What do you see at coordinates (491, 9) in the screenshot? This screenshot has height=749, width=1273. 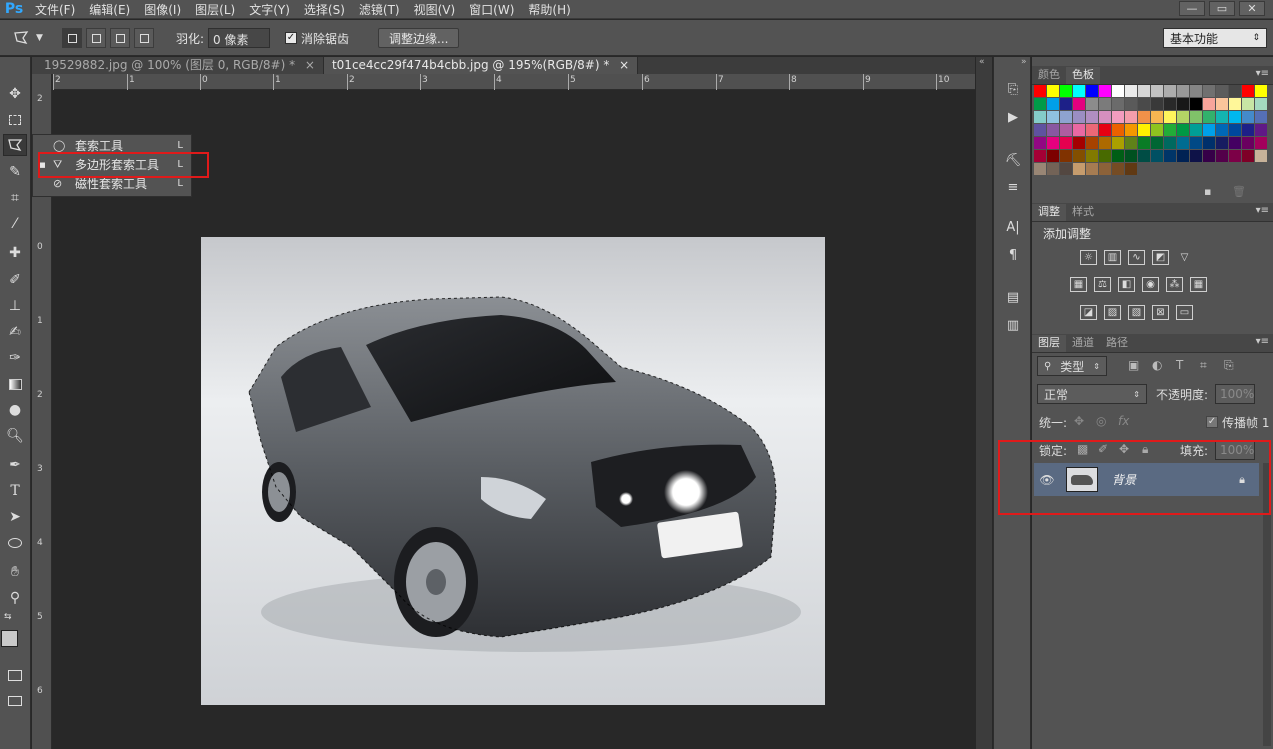 I see `menu-window: 窗口(W)` at bounding box center [491, 9].